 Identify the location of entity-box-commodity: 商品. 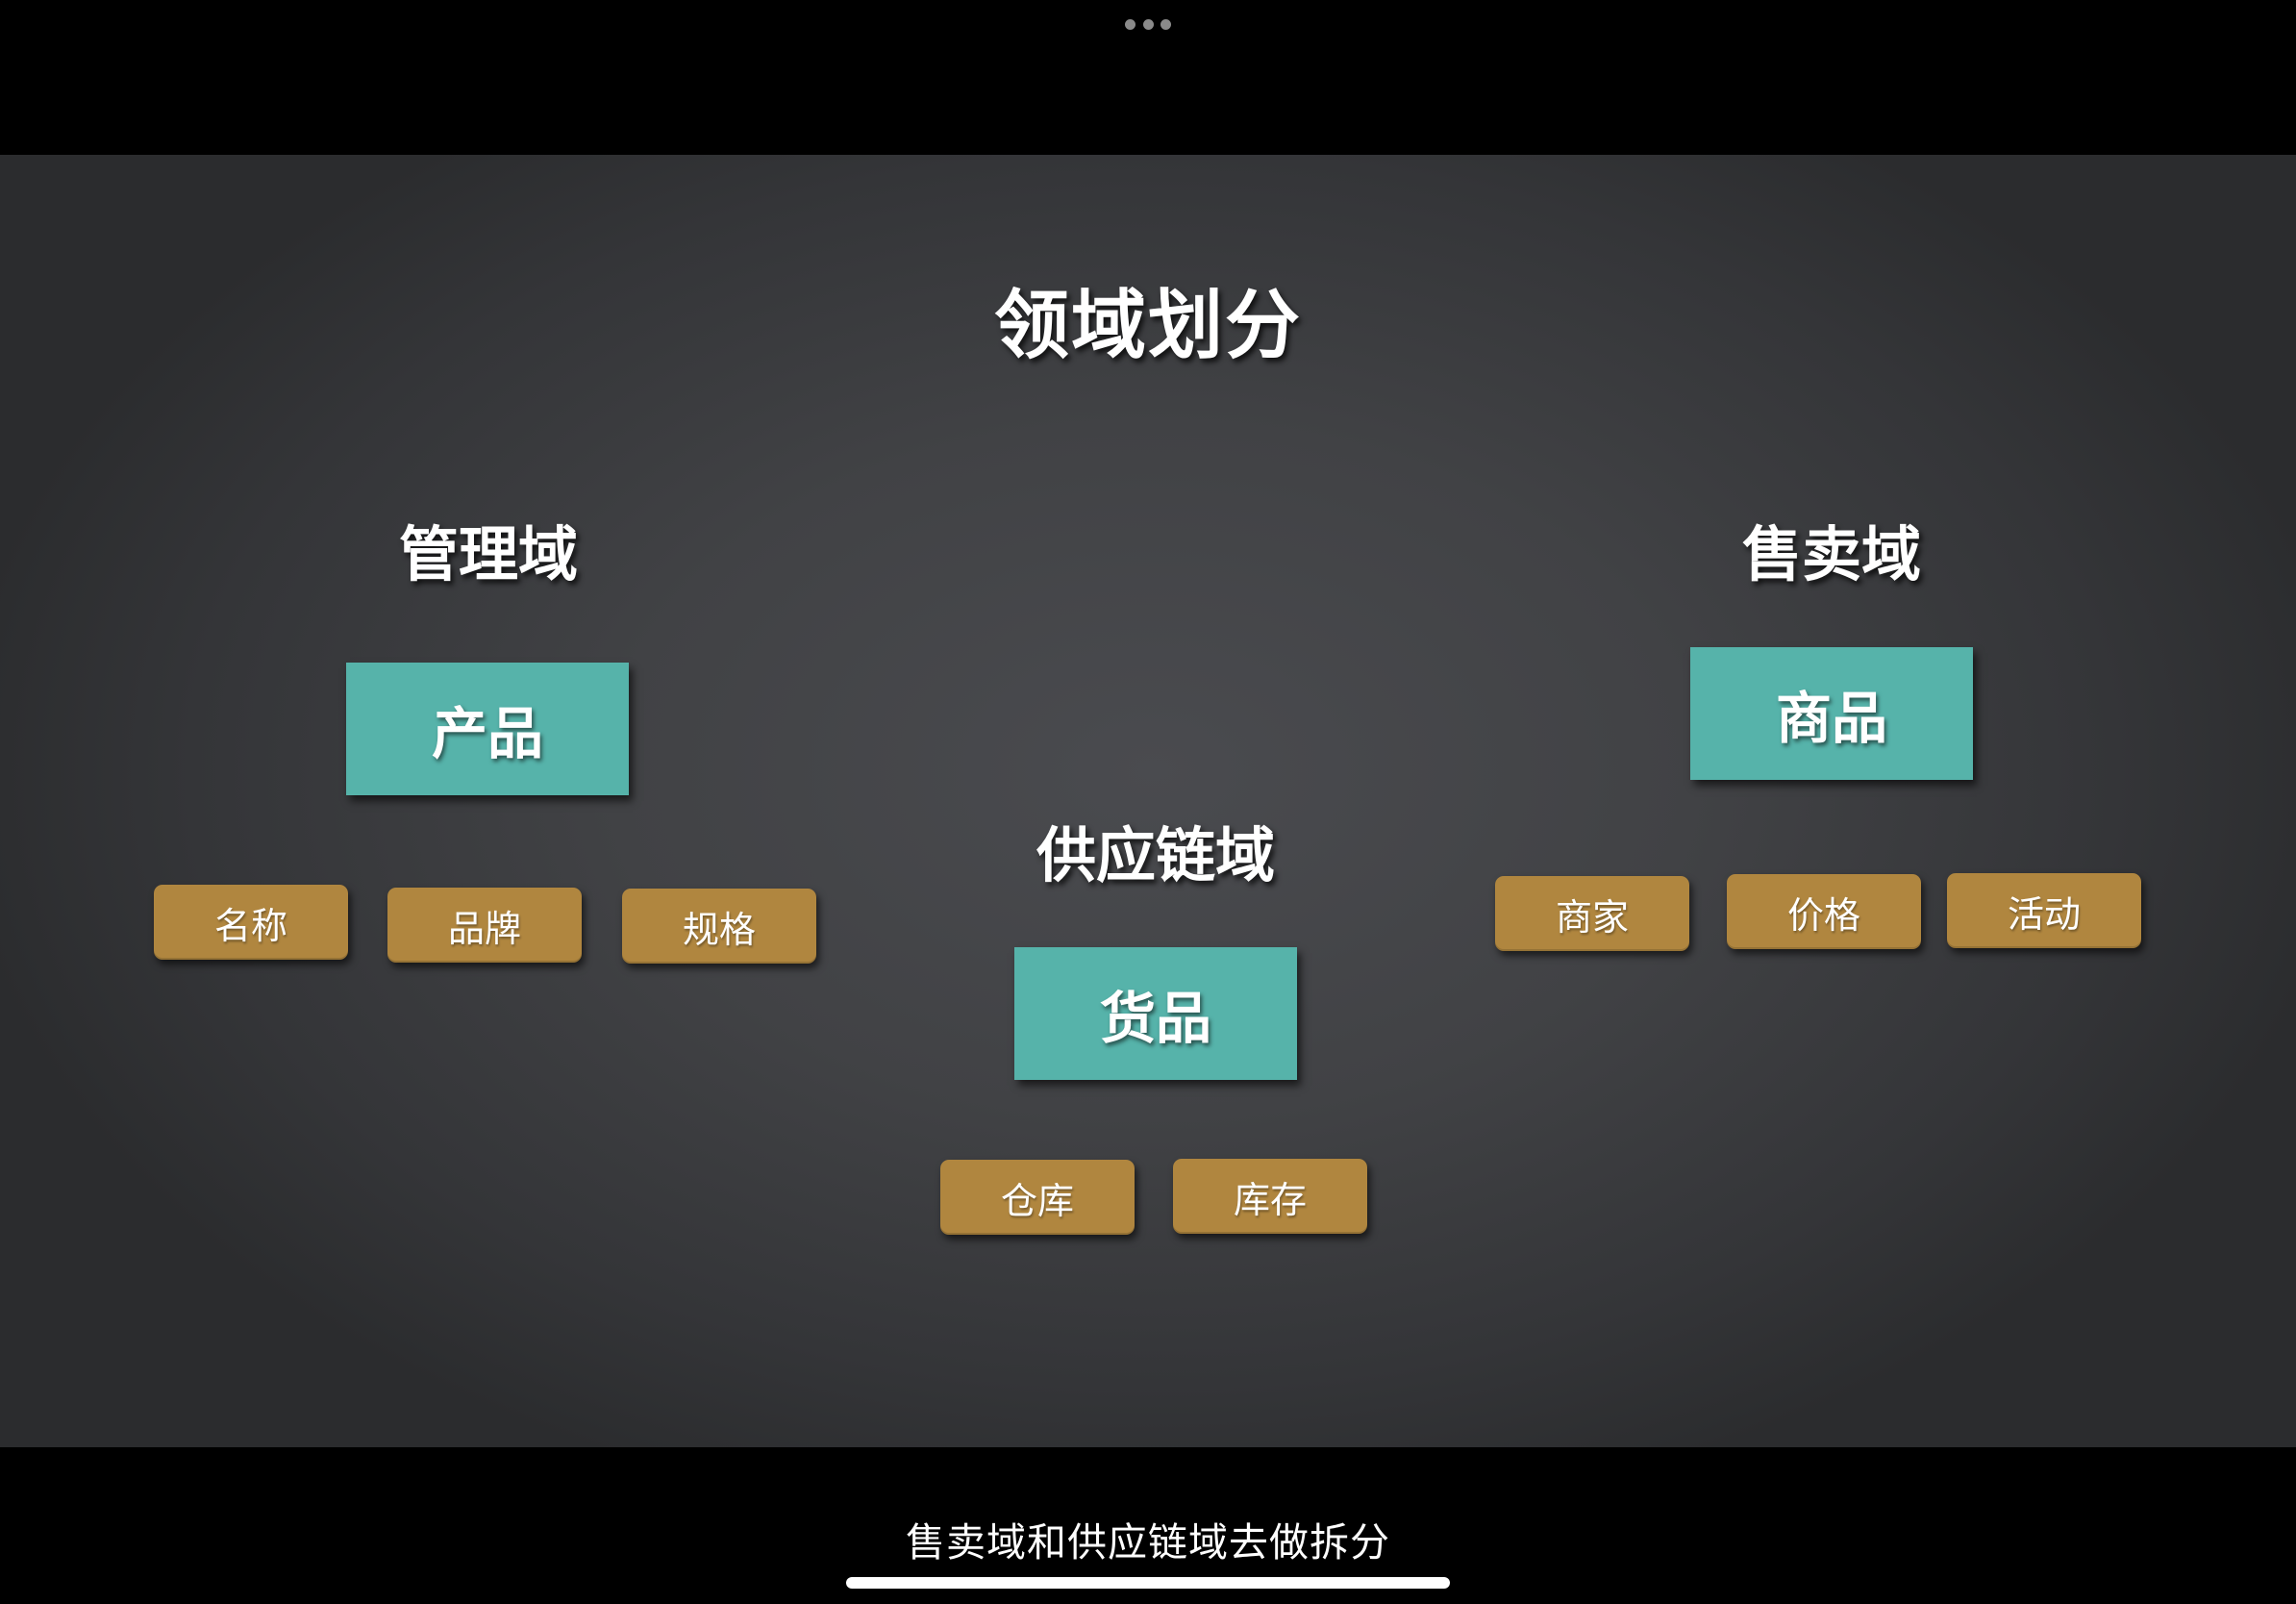
(1831, 713).